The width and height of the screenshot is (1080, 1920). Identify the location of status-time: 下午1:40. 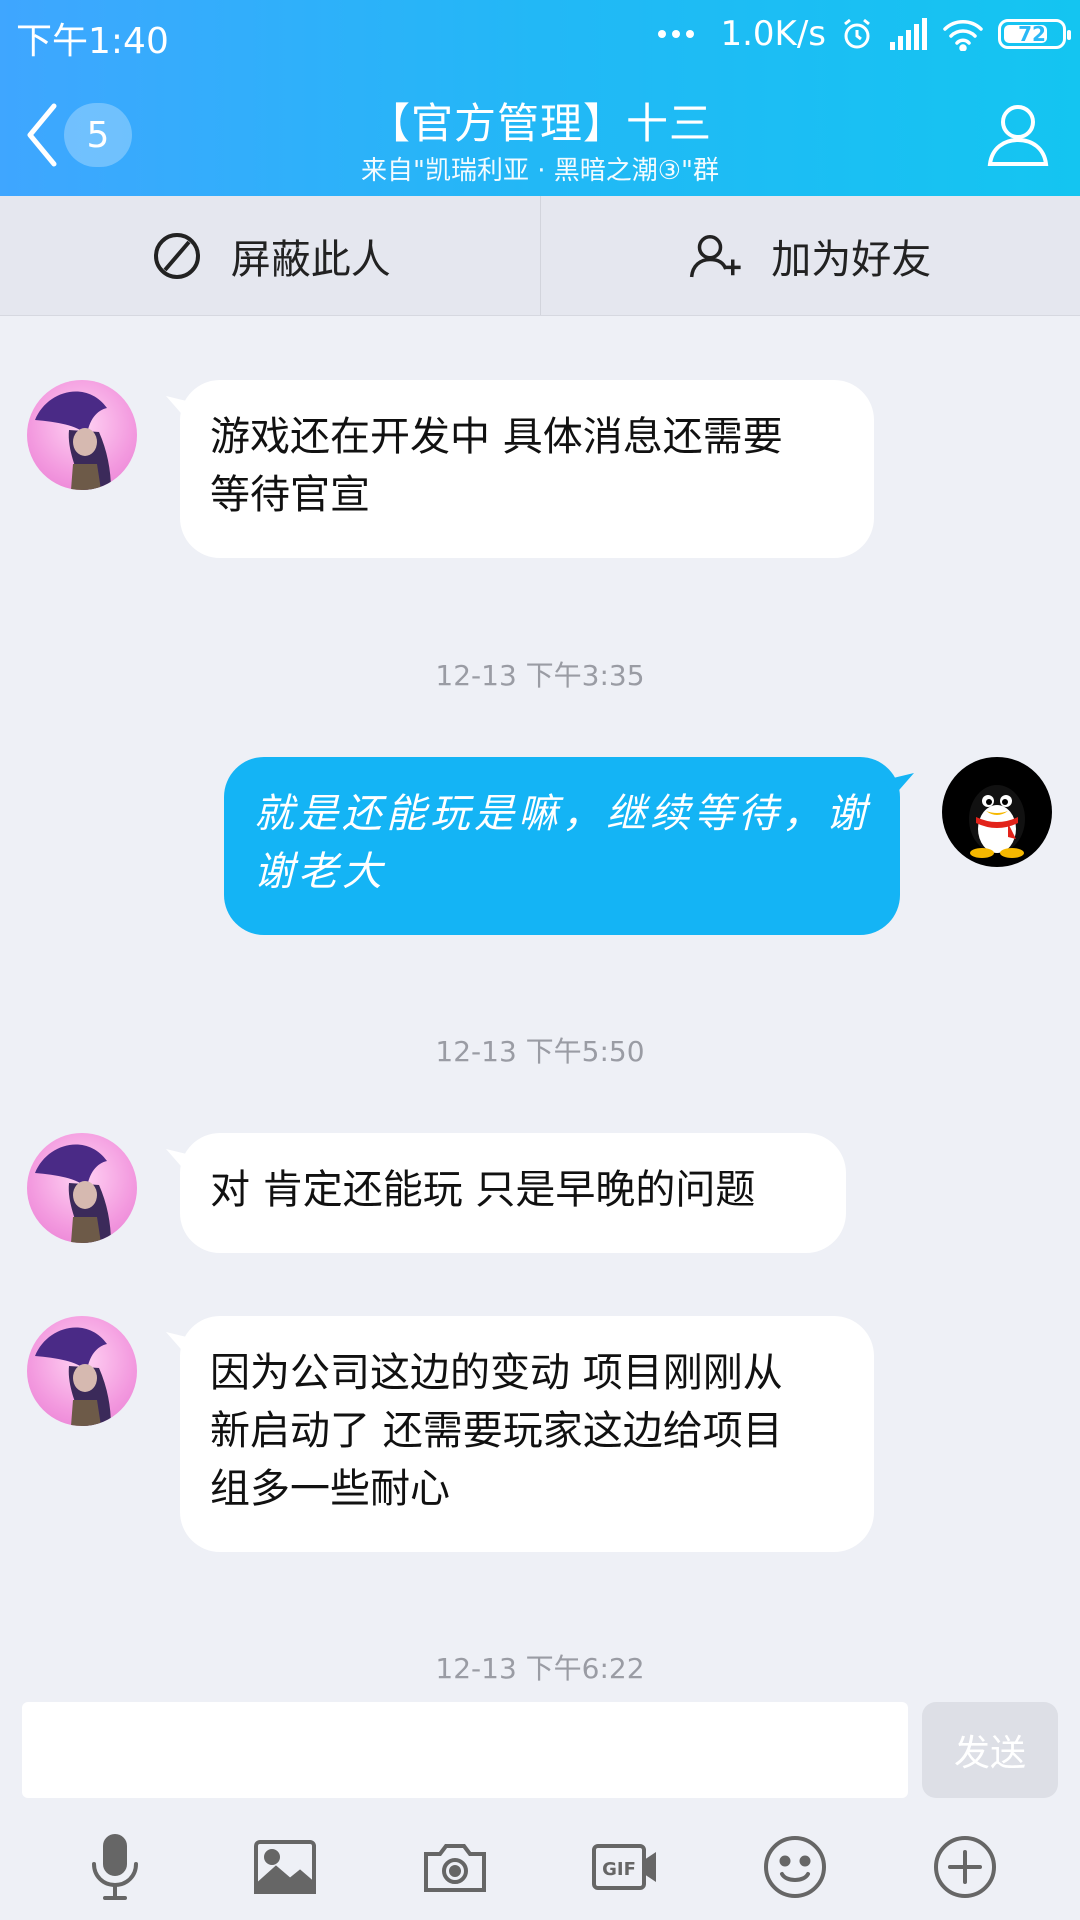
(92, 41).